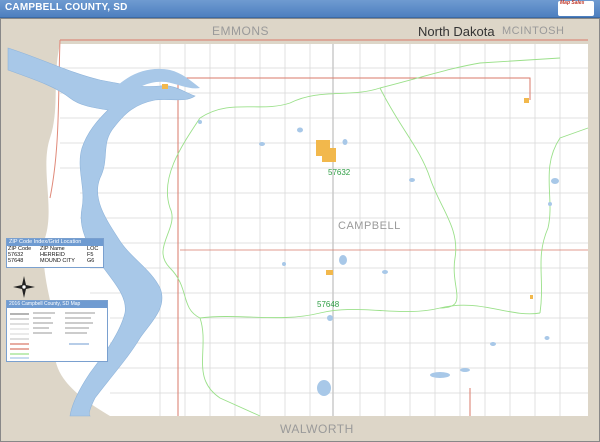 The width and height of the screenshot is (600, 442). What do you see at coordinates (576, 8) in the screenshot?
I see `publisher-logo: Map Sales` at bounding box center [576, 8].